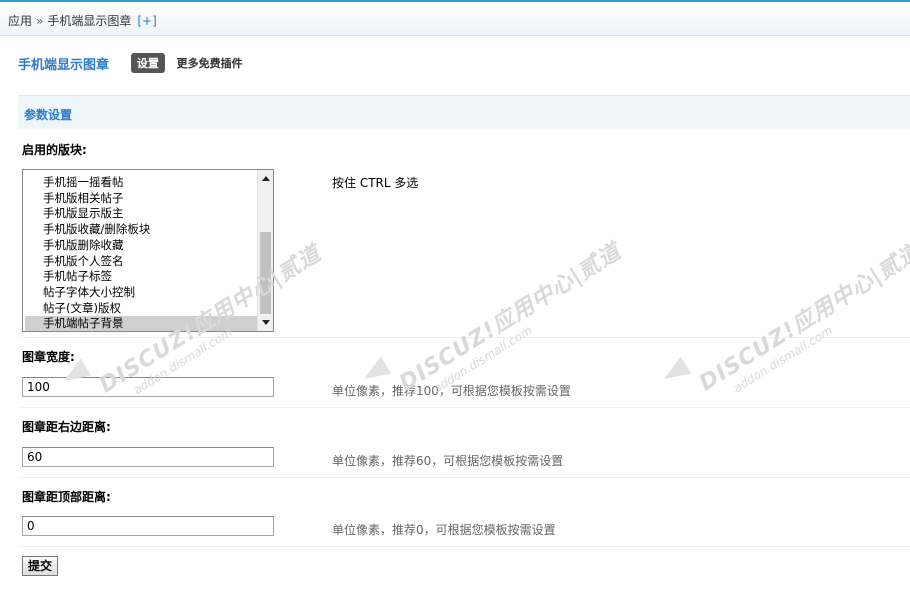  I want to click on breadcrumb: 应用 » 手机端显示图章 [+], so click(82, 20).